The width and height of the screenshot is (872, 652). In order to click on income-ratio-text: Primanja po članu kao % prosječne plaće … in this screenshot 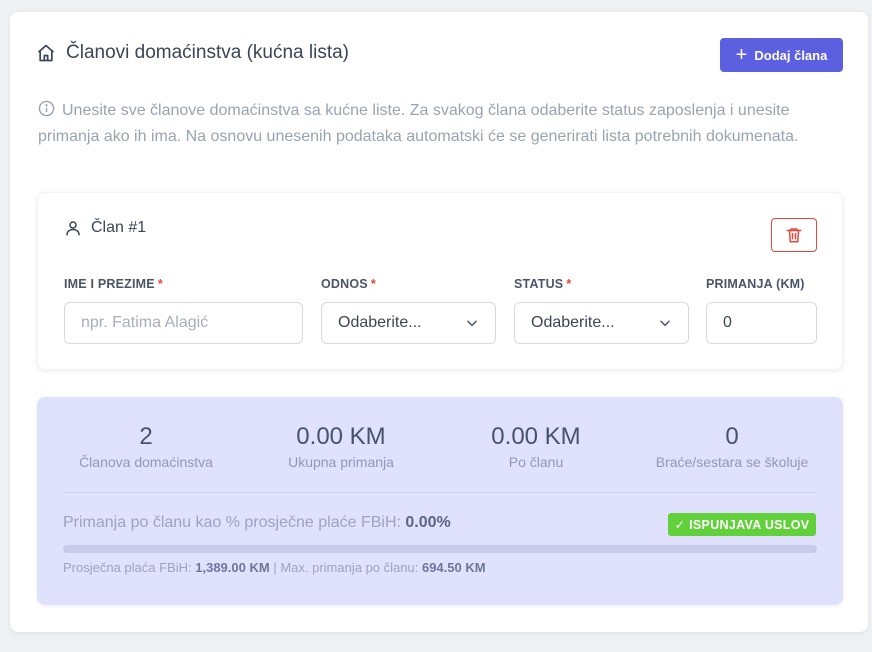, I will do `click(257, 523)`.